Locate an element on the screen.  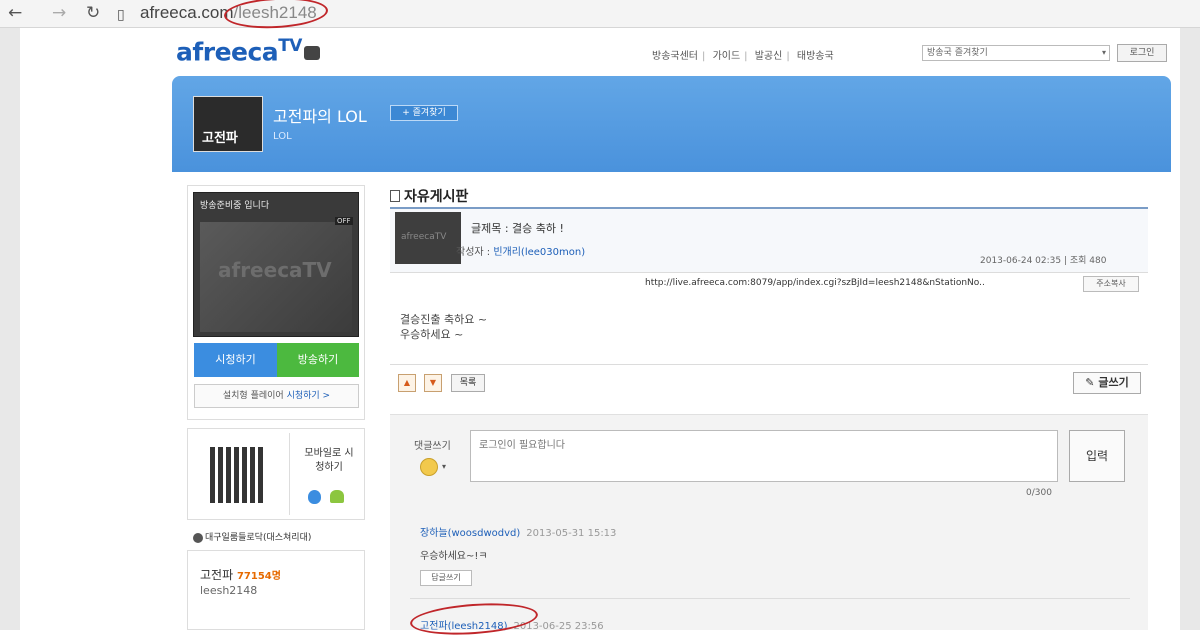
document-icon is located at coordinates (395, 196).